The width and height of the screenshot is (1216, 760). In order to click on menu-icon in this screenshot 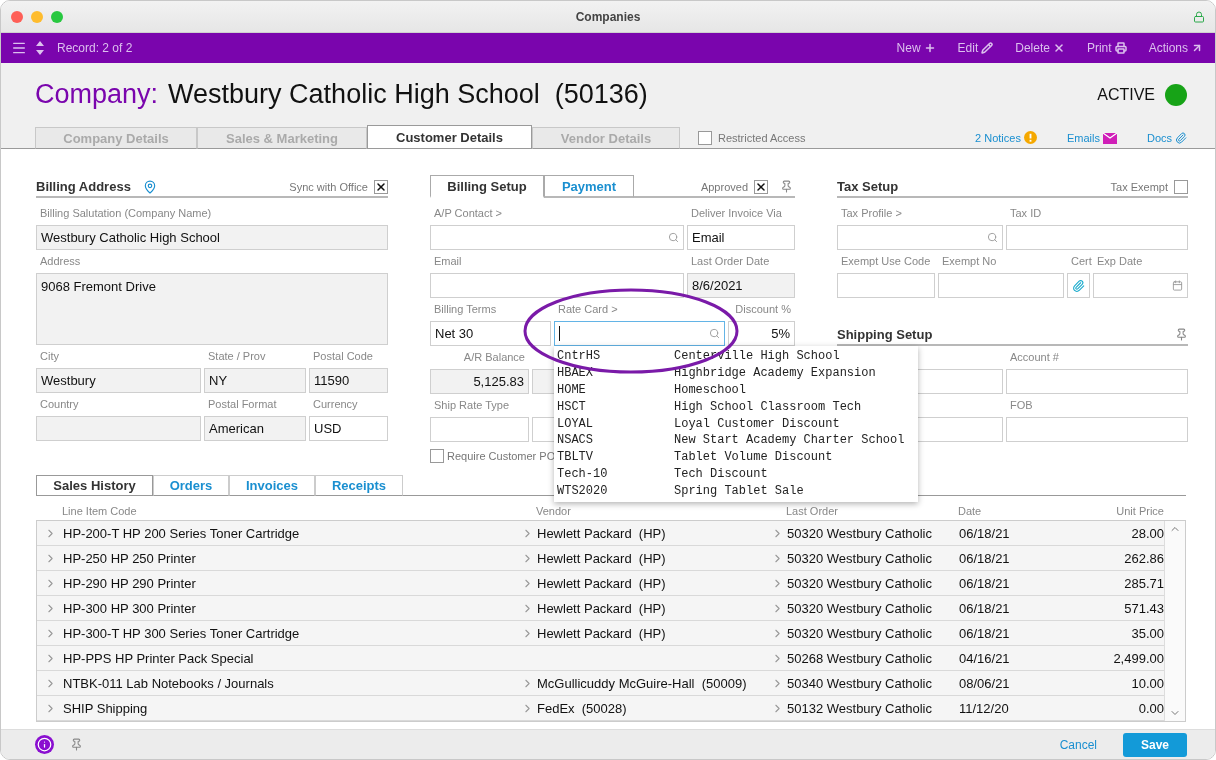, I will do `click(19, 48)`.